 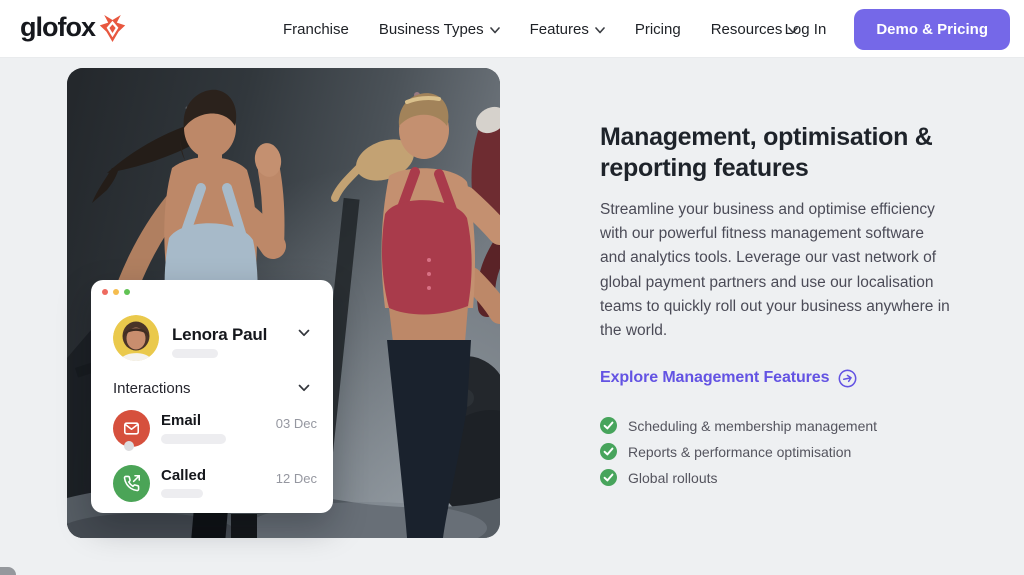 I want to click on checklist-label: Reports & performance optimisation, so click(x=740, y=451).